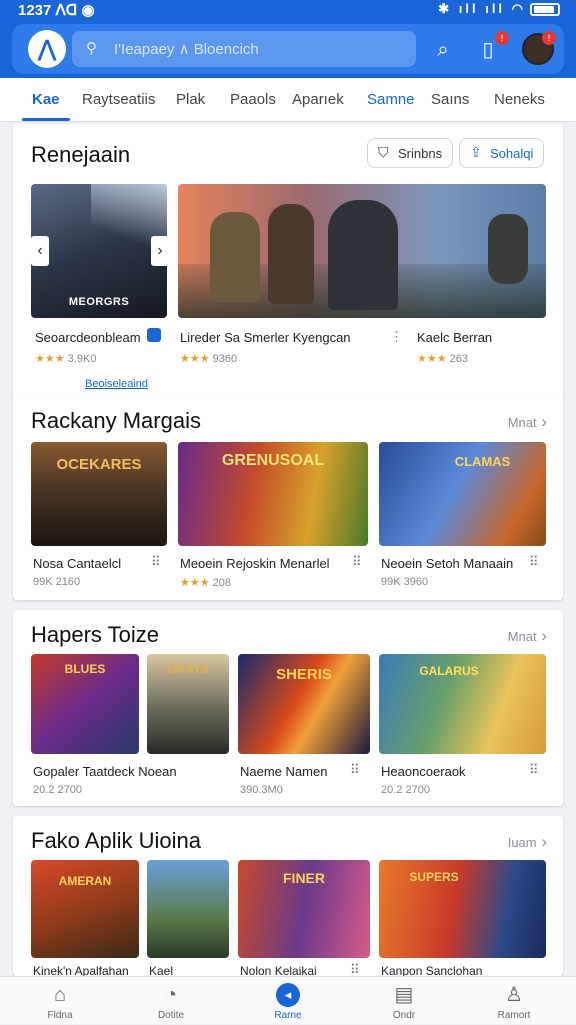  I want to click on game-thumbnail: ORAYS, so click(188, 704).